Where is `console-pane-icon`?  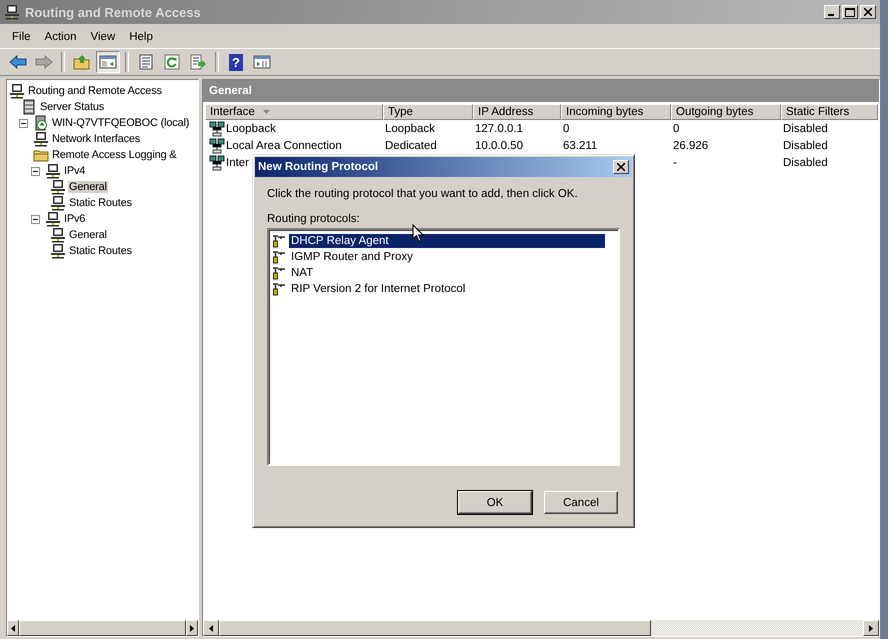
console-pane-icon is located at coordinates (262, 62).